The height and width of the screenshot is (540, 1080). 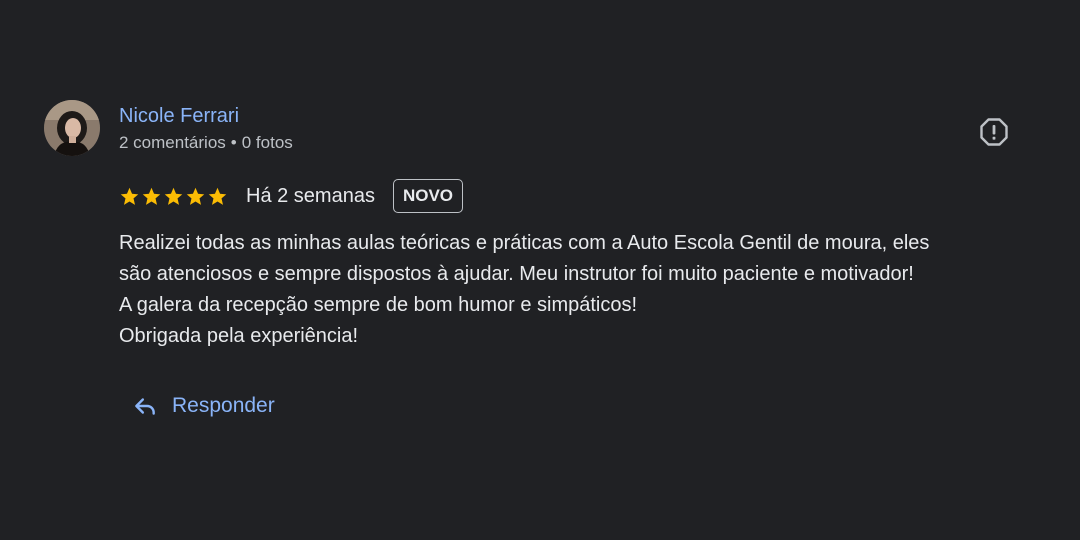 I want to click on reply-arrow-icon, so click(x=145, y=406).